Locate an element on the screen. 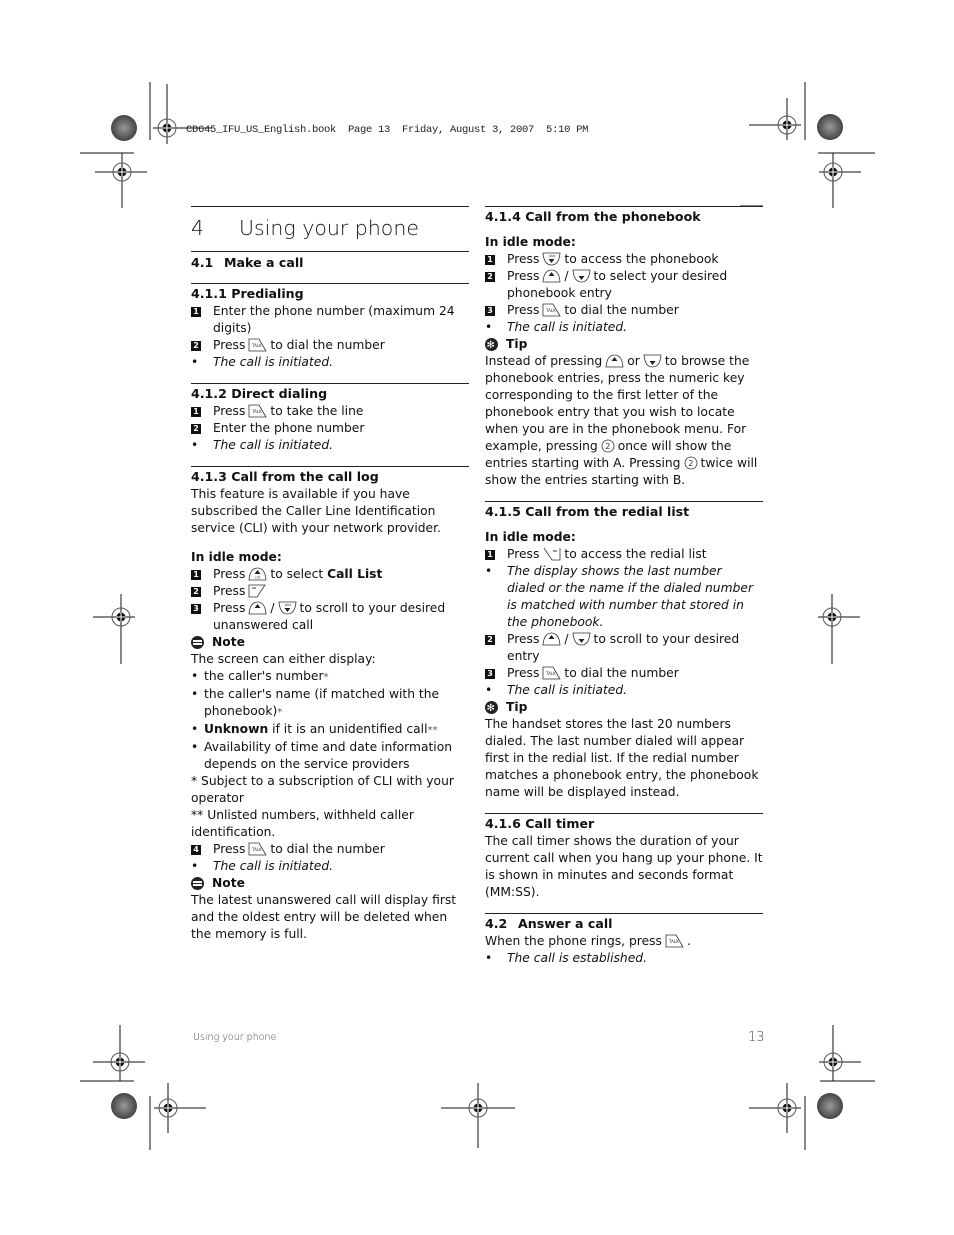 Image resolution: width=954 pixels, height=1235 pixels. left-softkey-icon is located at coordinates (257, 591).